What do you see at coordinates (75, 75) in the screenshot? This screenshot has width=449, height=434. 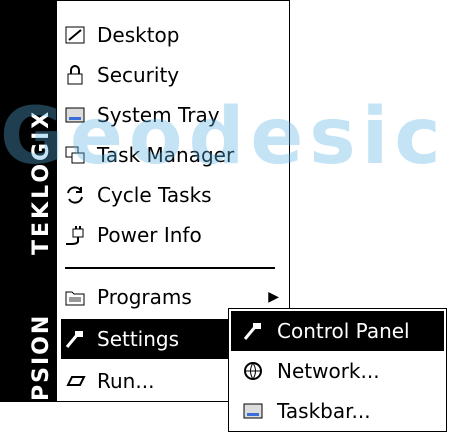 I see `lock-icon` at bounding box center [75, 75].